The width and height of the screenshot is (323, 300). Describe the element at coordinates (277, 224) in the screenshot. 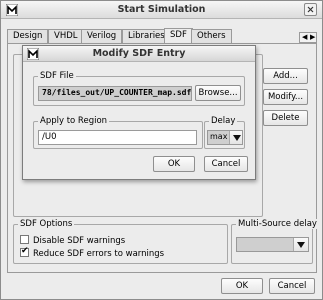

I see `multi-source-delay-title: Multi-Source delay` at that location.